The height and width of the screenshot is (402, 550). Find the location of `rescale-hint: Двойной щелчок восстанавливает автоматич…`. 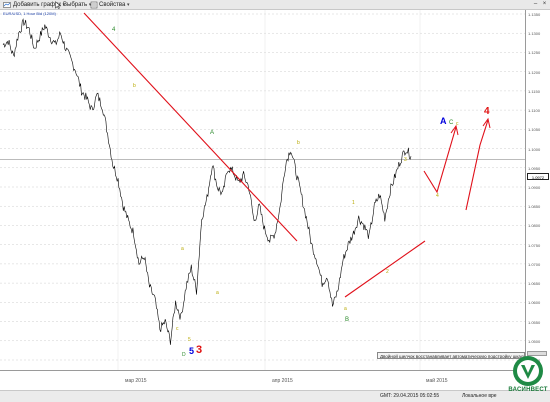

rescale-hint: Двойной щелчок восстанавливает автоматич… is located at coordinates (451, 355).